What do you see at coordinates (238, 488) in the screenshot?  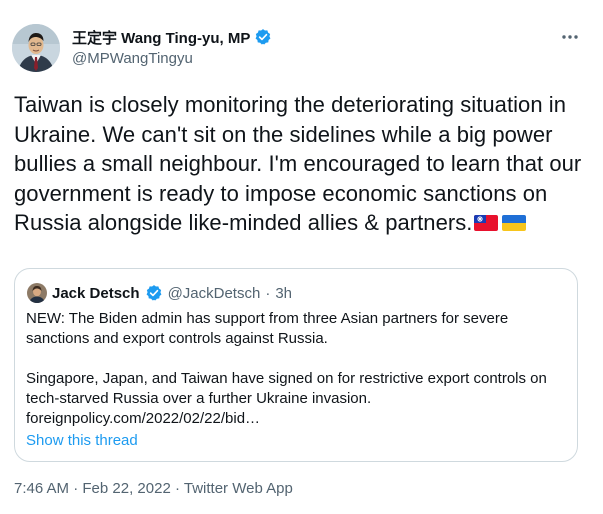 I see `tweet-source: Twitter Web App` at bounding box center [238, 488].